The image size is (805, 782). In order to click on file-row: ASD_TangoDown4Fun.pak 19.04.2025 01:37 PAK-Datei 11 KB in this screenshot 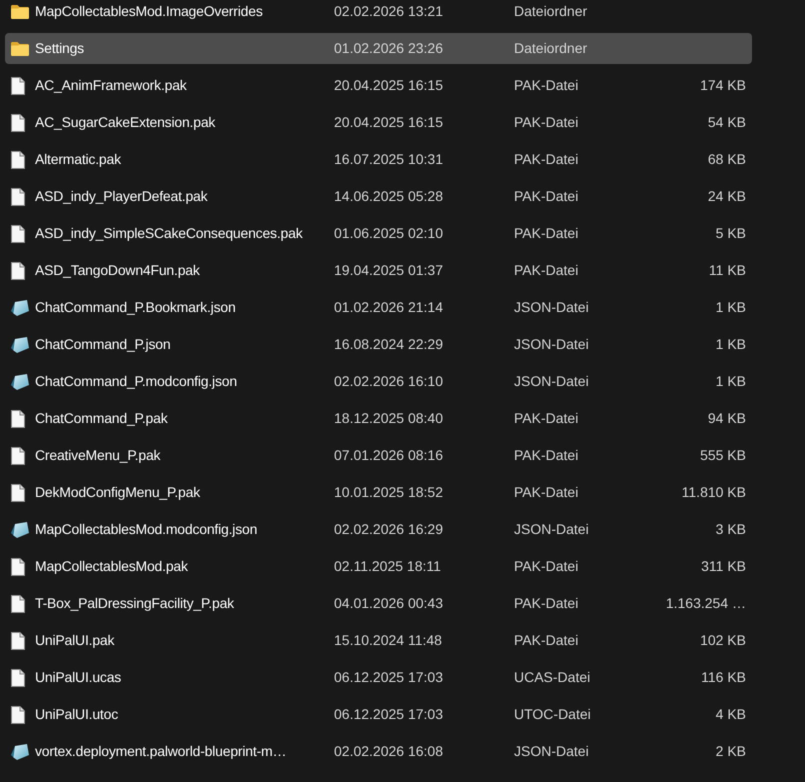, I will do `click(378, 270)`.